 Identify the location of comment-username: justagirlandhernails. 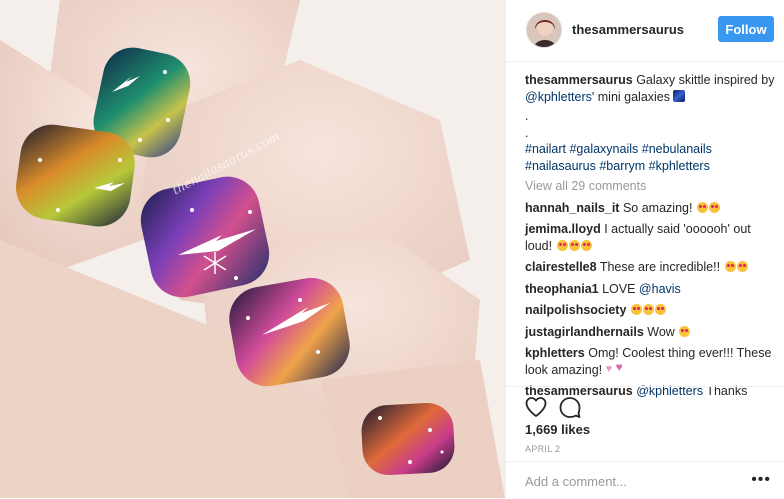
(584, 332).